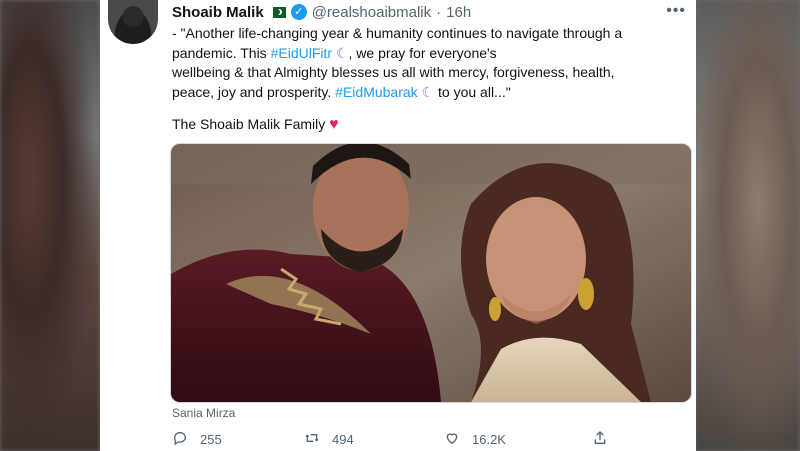  What do you see at coordinates (312, 439) in the screenshot?
I see `retweet-icon` at bounding box center [312, 439].